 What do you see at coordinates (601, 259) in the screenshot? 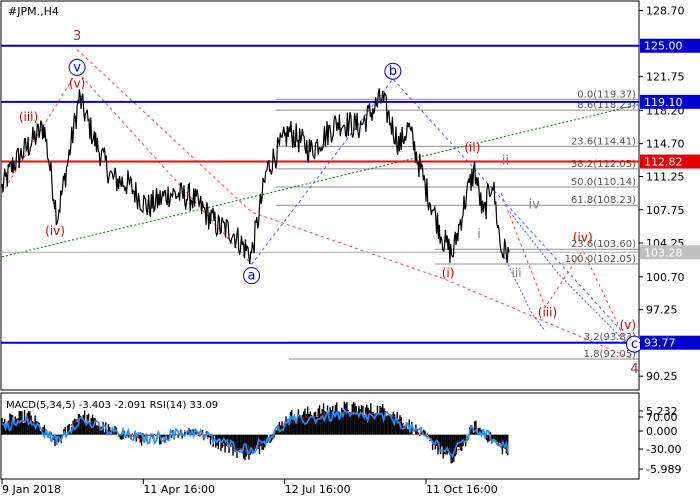
I see `fib-label: 100.0(102.05)` at bounding box center [601, 259].